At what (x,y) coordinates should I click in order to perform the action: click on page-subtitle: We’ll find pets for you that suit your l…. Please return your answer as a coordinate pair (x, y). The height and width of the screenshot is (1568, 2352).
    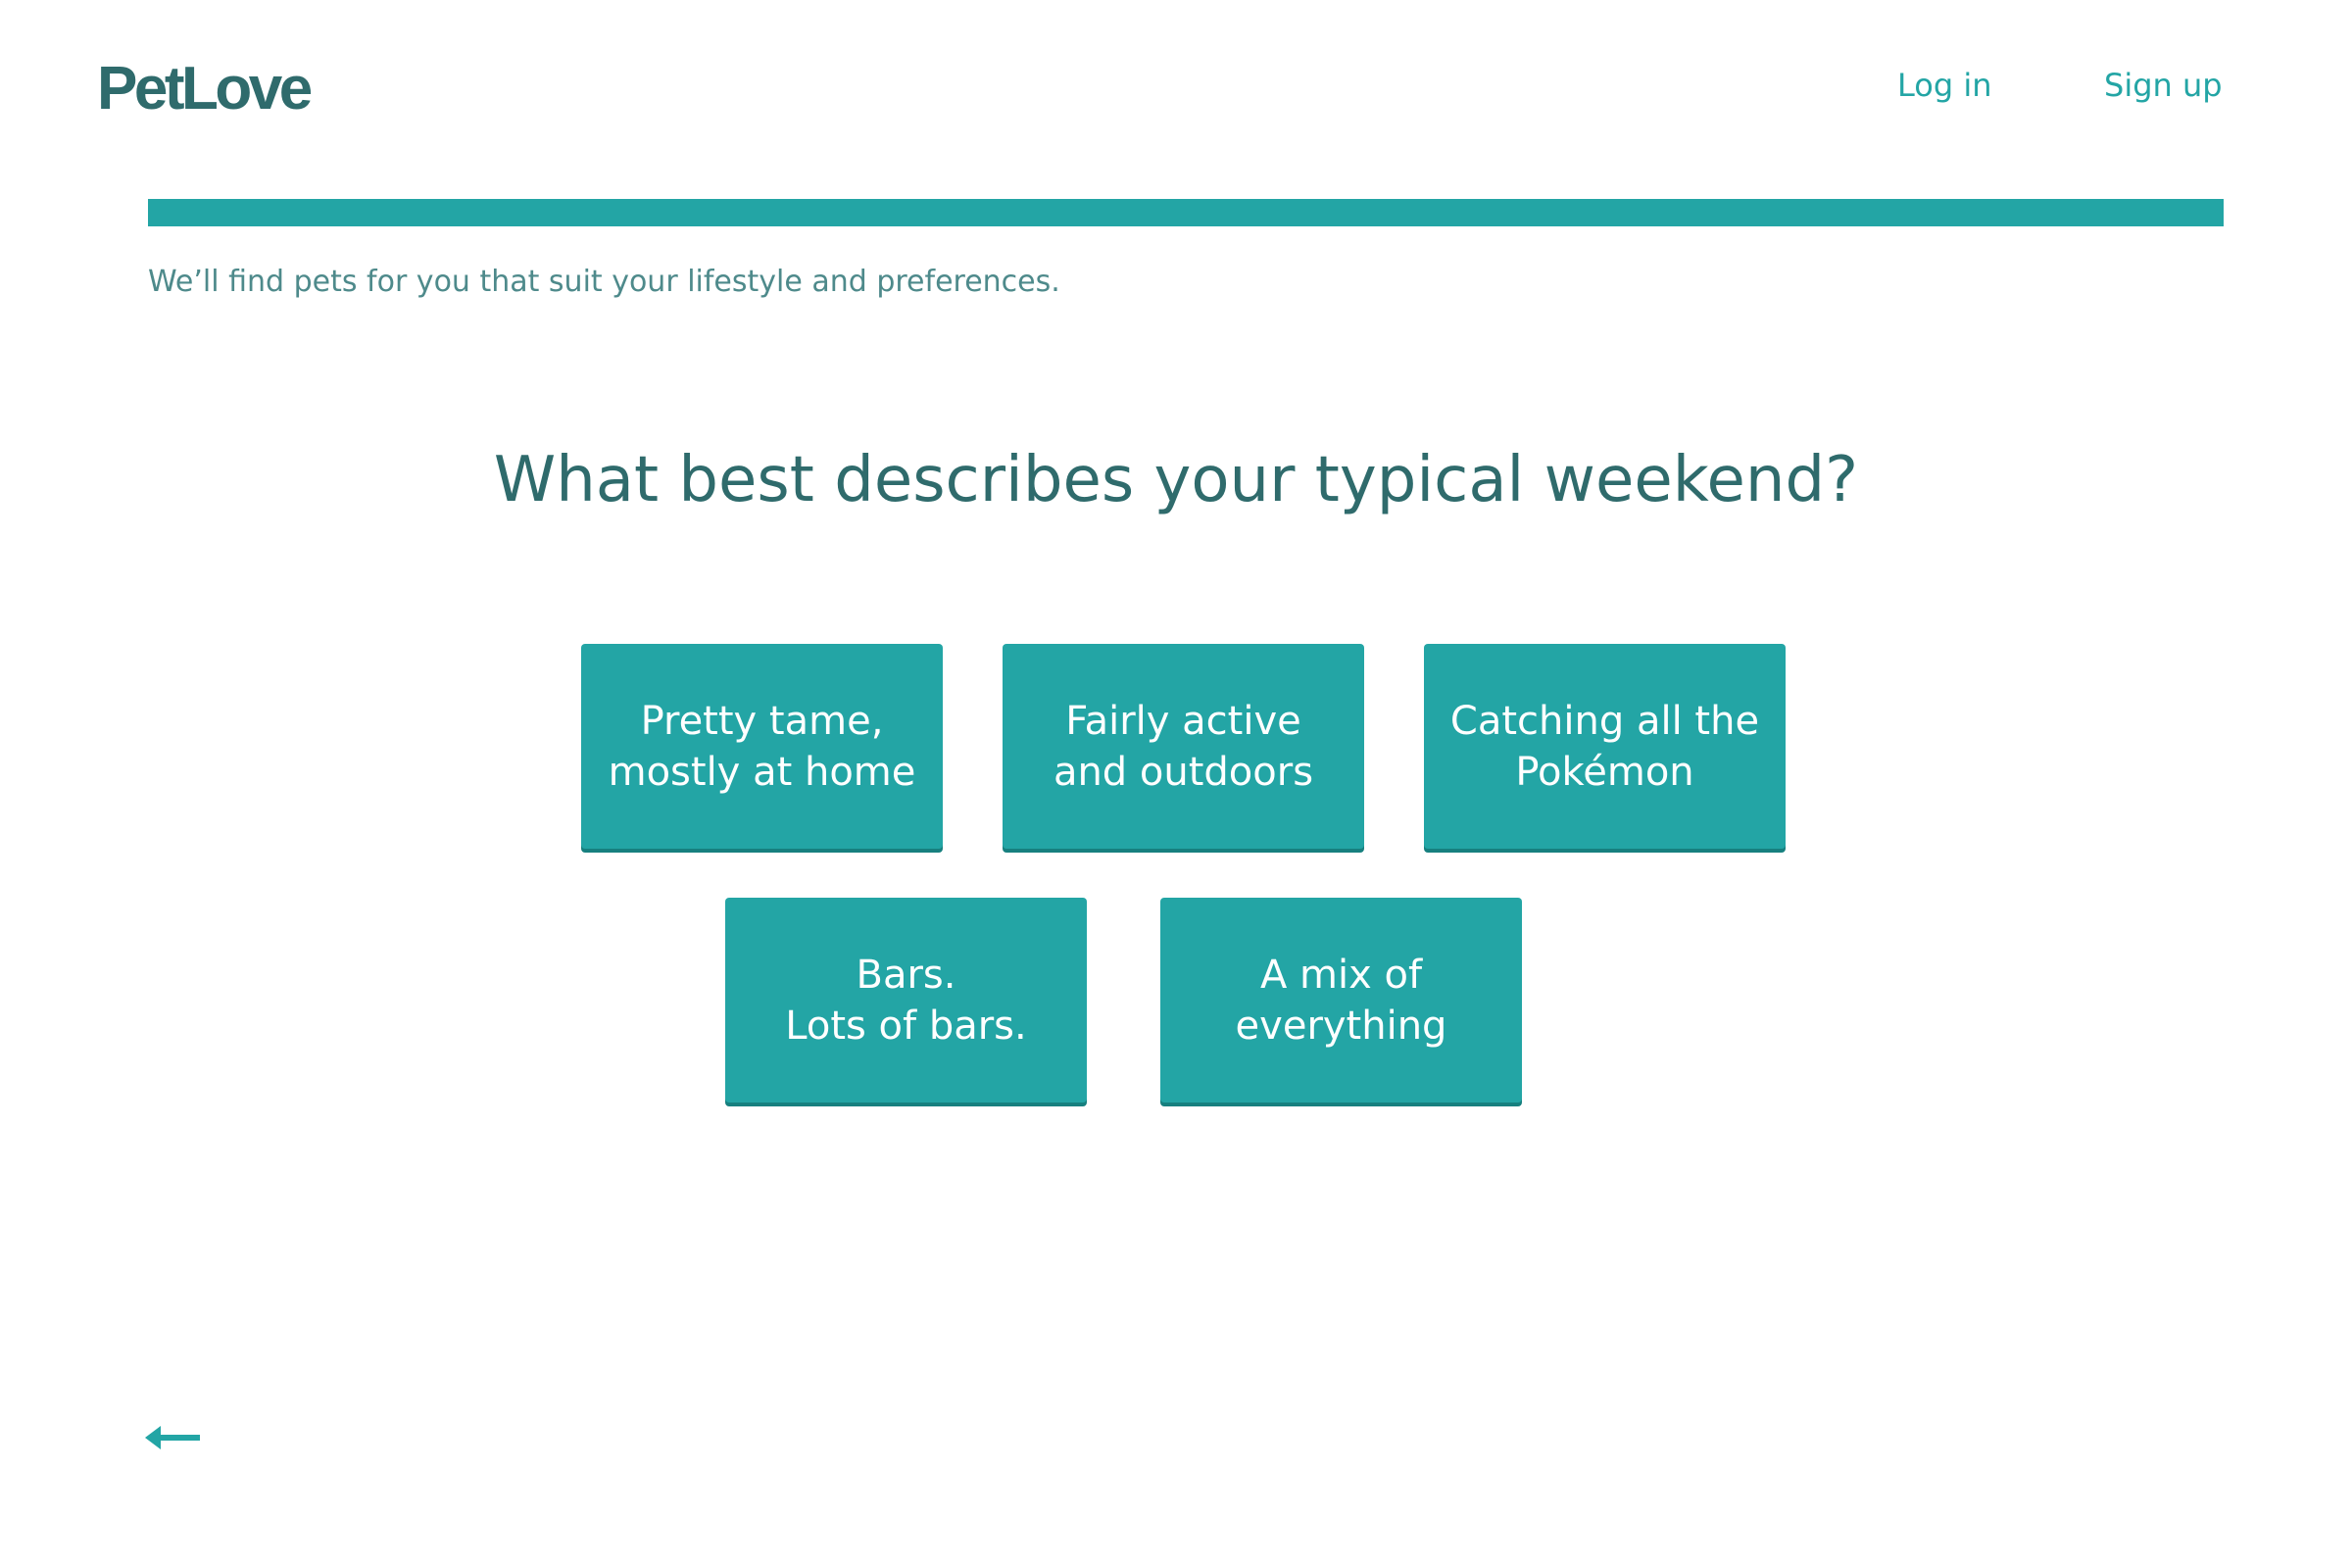
    Looking at the image, I should click on (604, 282).